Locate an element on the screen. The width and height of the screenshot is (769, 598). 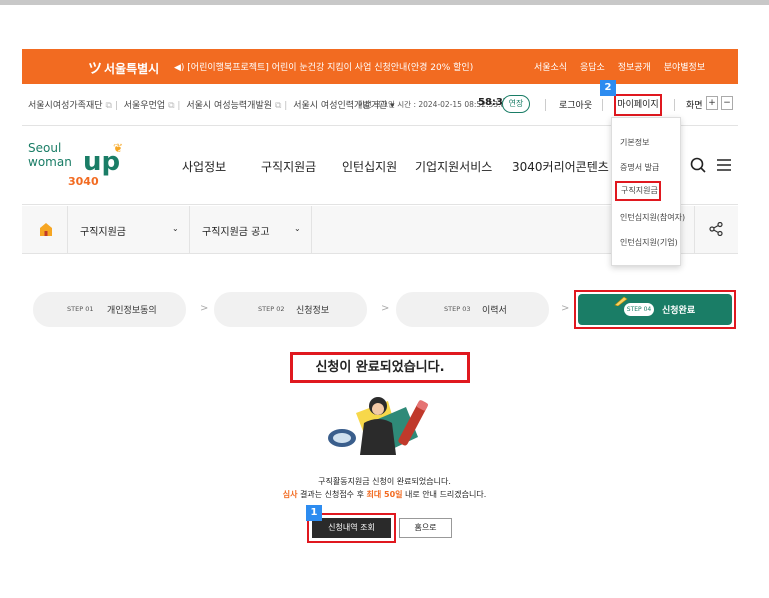
breadcrumb-level1-label: 구직지원금 is located at coordinates (103, 232).